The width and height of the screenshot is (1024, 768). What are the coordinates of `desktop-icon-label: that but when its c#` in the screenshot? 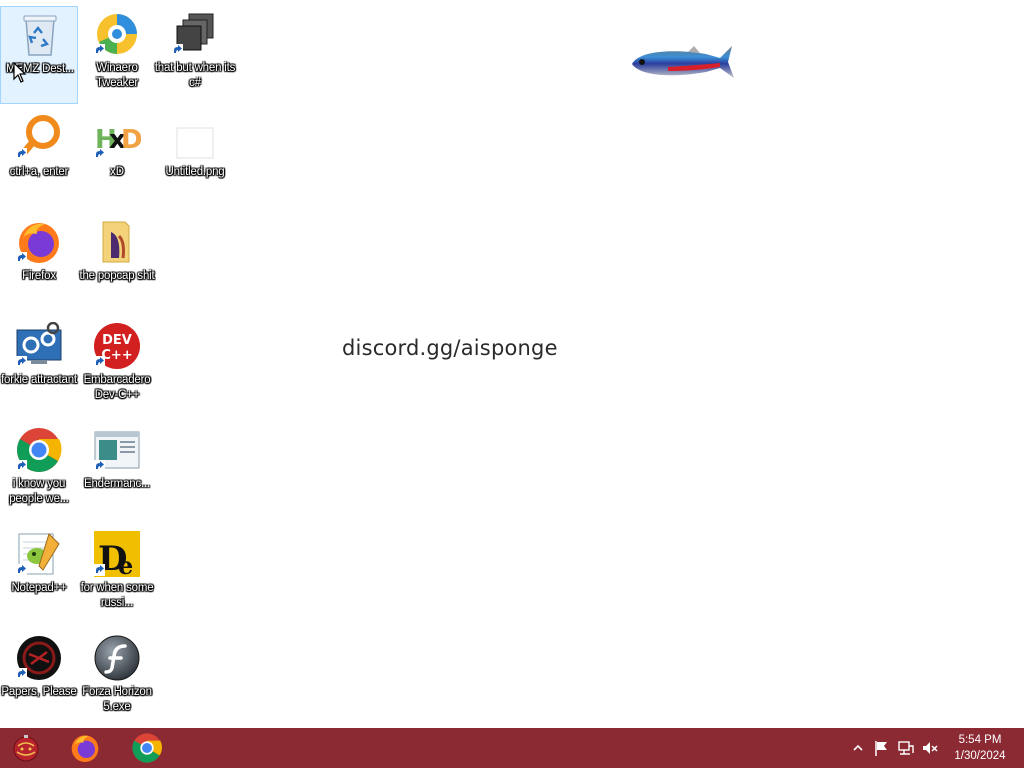 It's located at (195, 75).